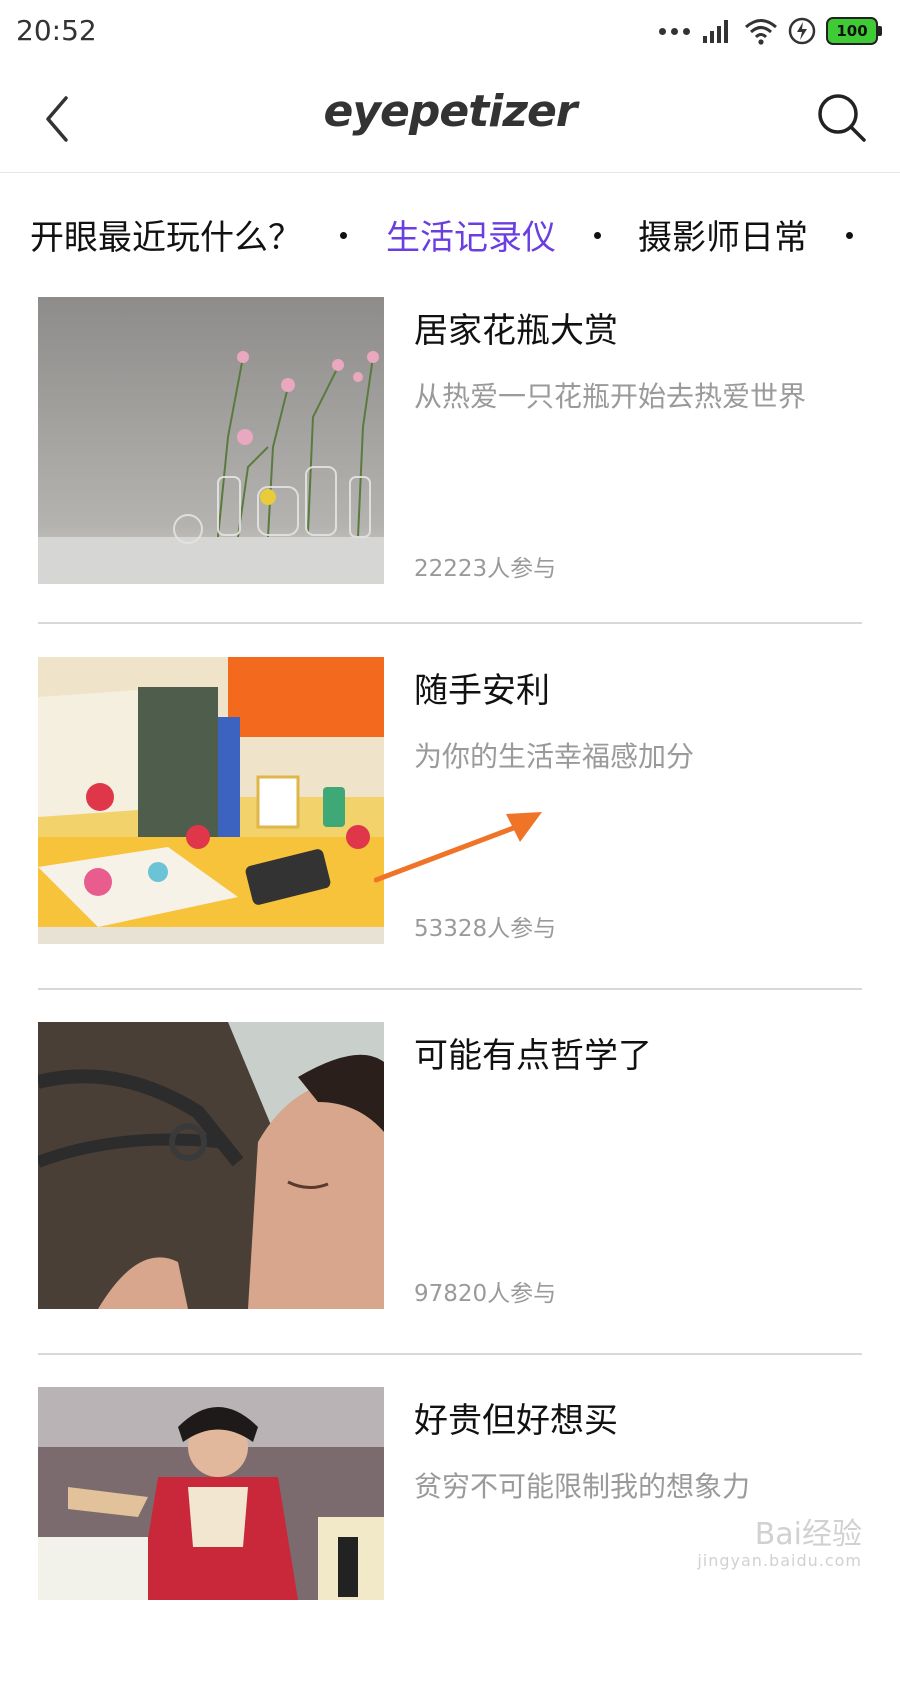 This screenshot has height=1707, width=900. I want to click on participant-count: 53328人参与, so click(485, 929).